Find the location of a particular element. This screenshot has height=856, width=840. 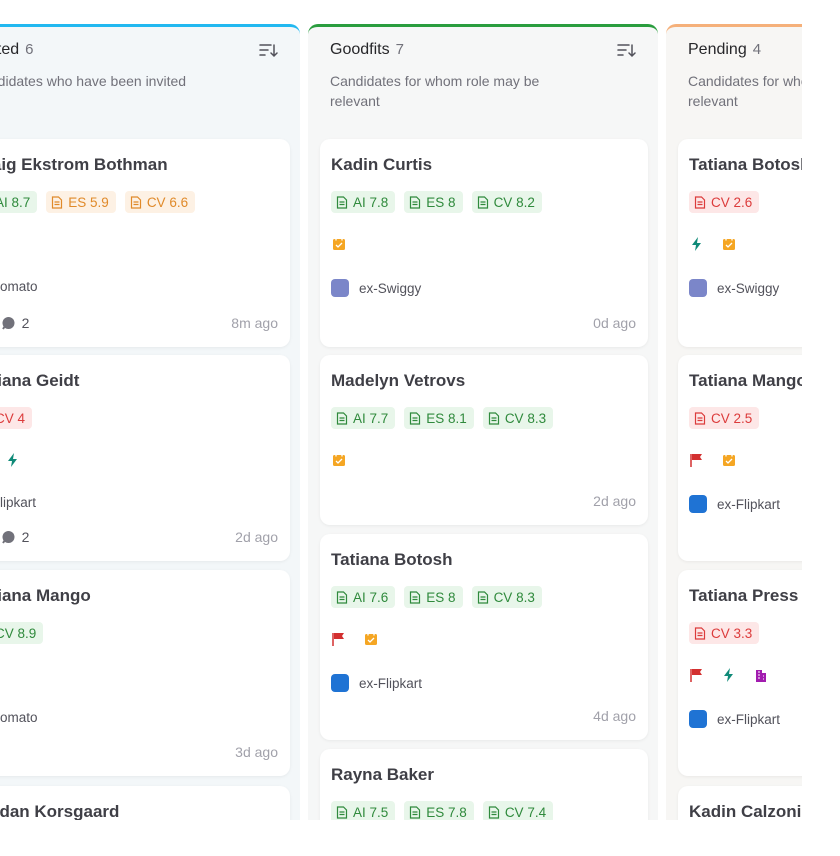

comment-icon is located at coordinates (8, 323).